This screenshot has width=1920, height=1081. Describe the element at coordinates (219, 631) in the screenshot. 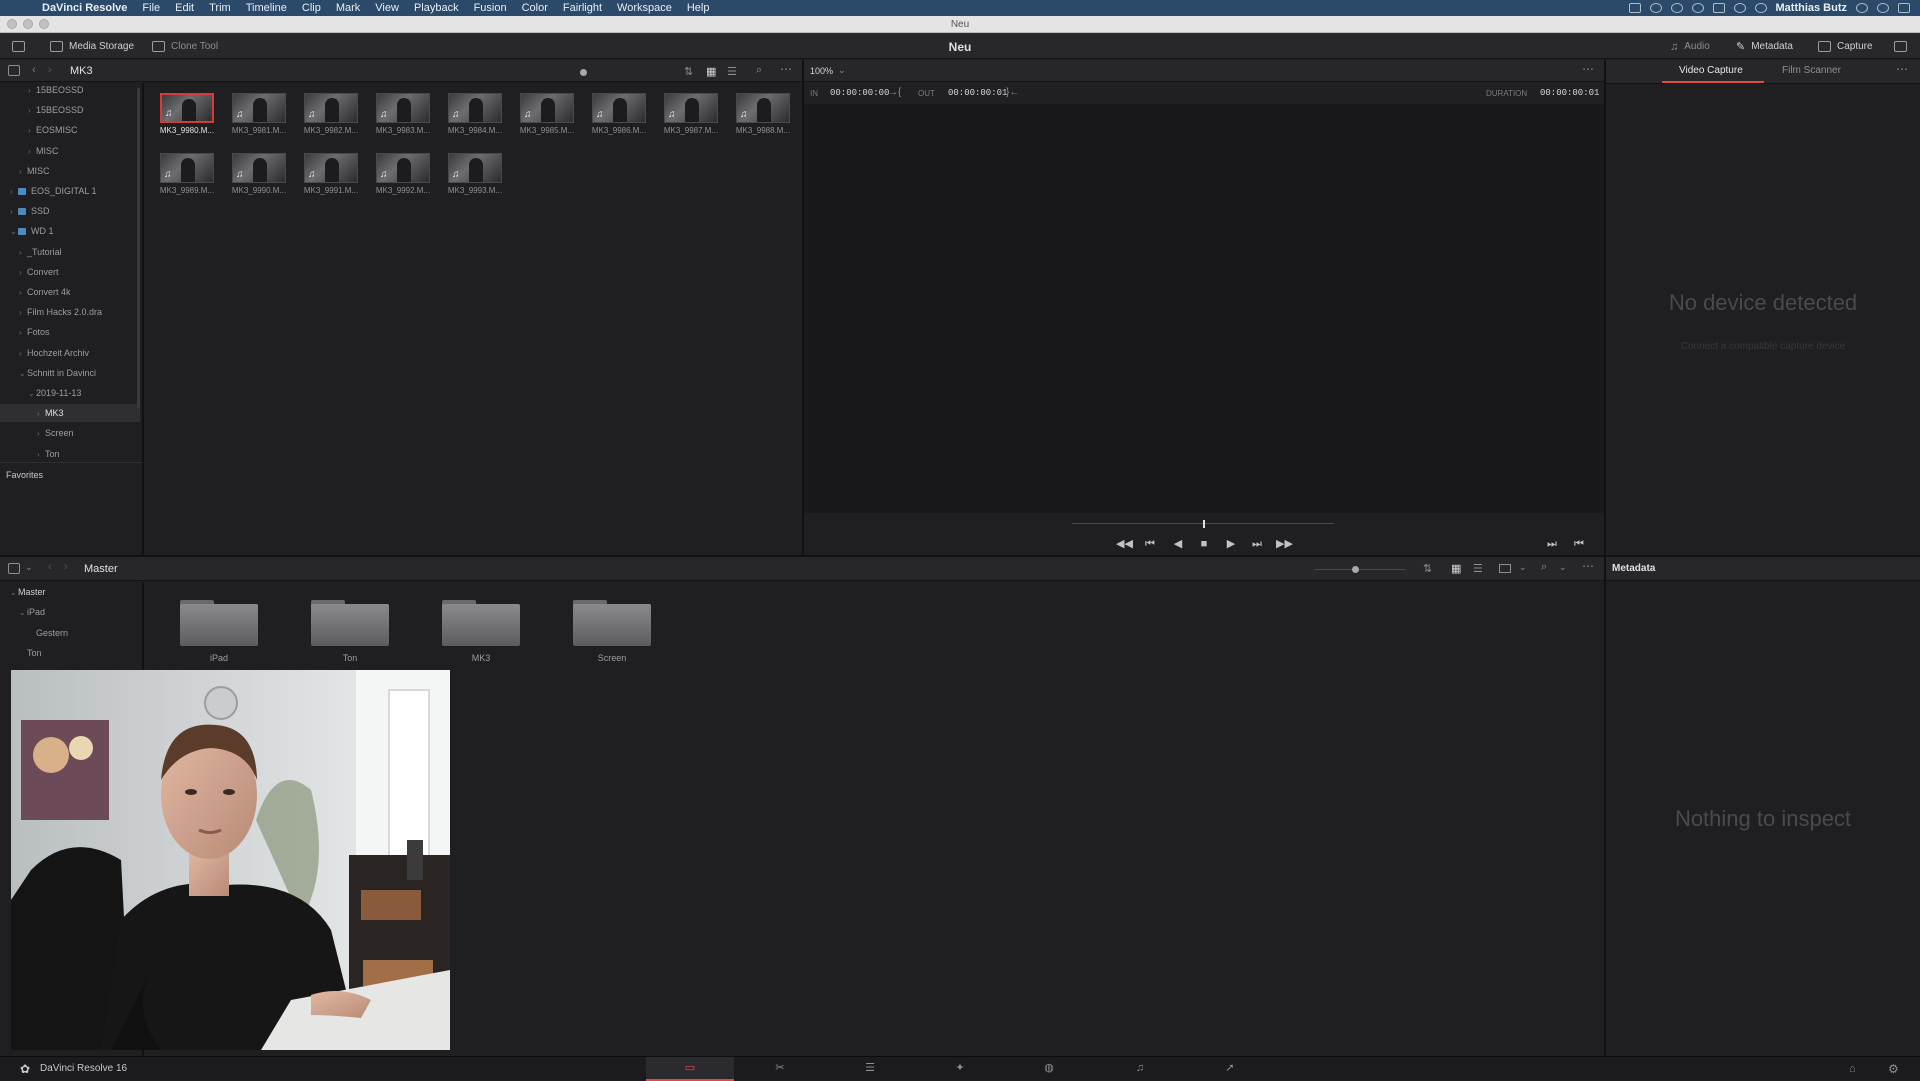

I see `bin-folder: iPad` at that location.